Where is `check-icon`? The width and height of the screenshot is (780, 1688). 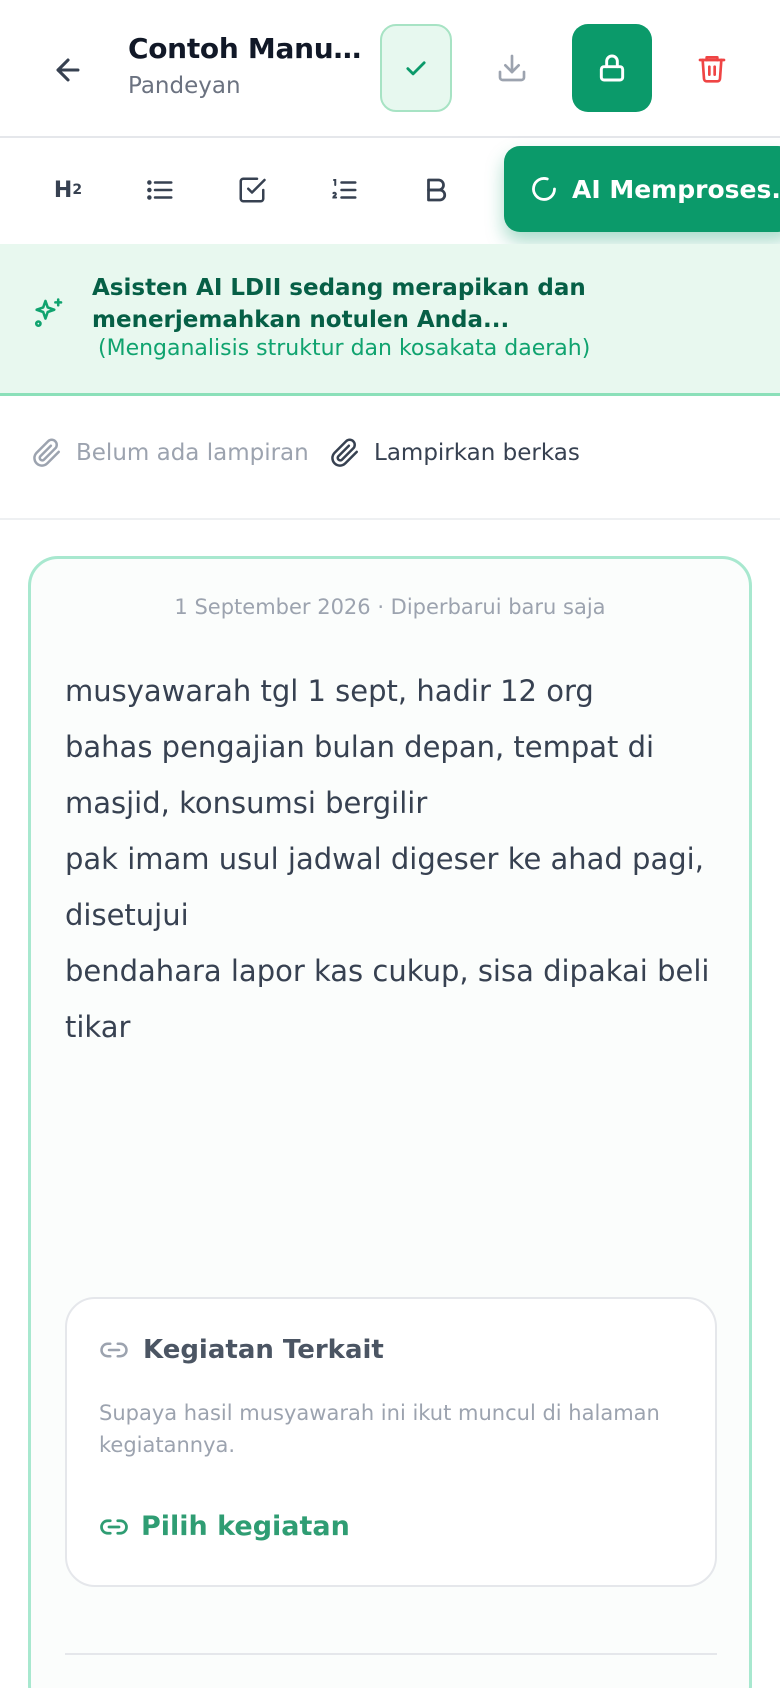 check-icon is located at coordinates (416, 68).